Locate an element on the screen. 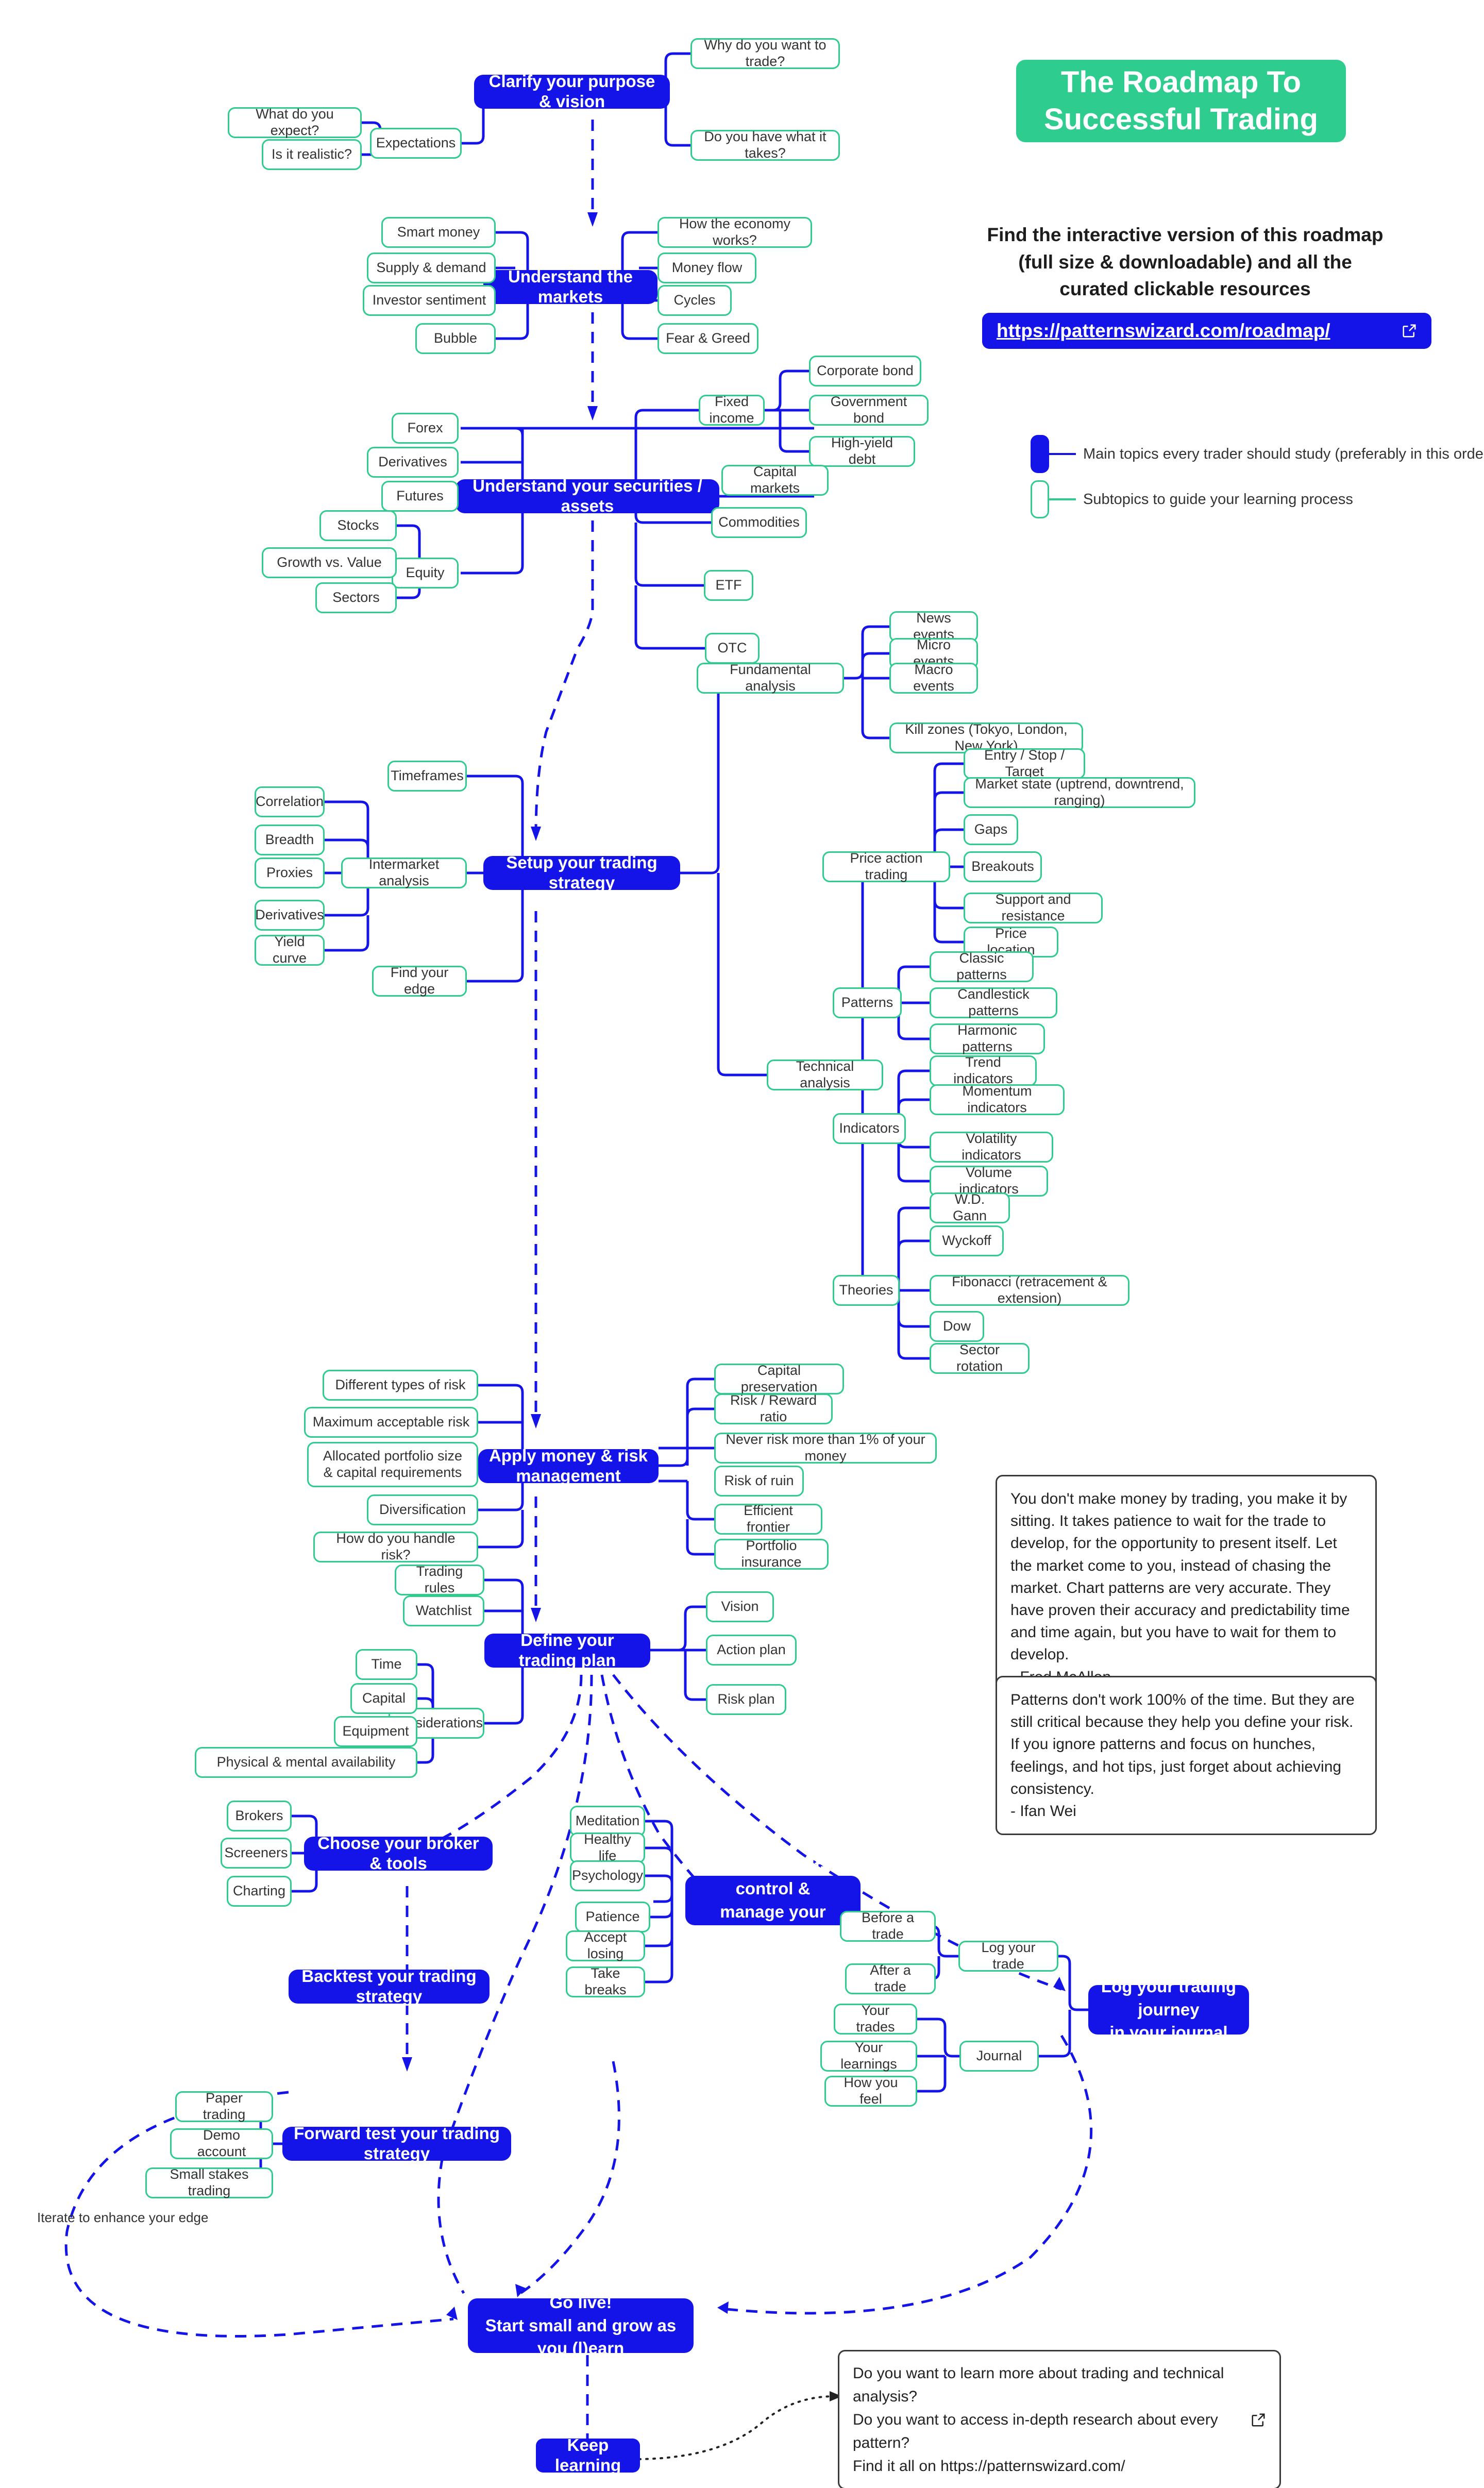 The image size is (1484, 2488). sub-node-risk-reward-ratio: Risk / Reward ratio is located at coordinates (773, 1408).